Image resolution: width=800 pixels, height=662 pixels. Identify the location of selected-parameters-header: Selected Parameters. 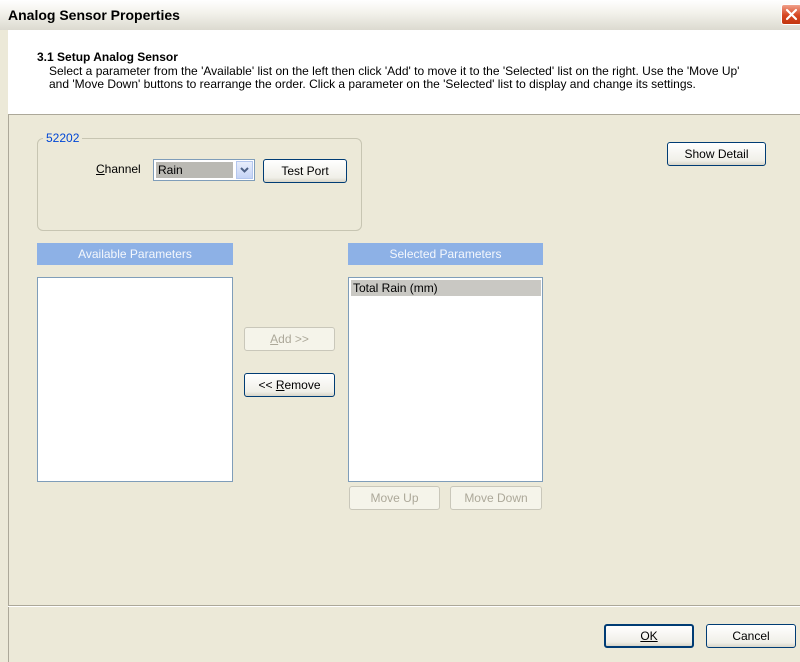
(445, 254).